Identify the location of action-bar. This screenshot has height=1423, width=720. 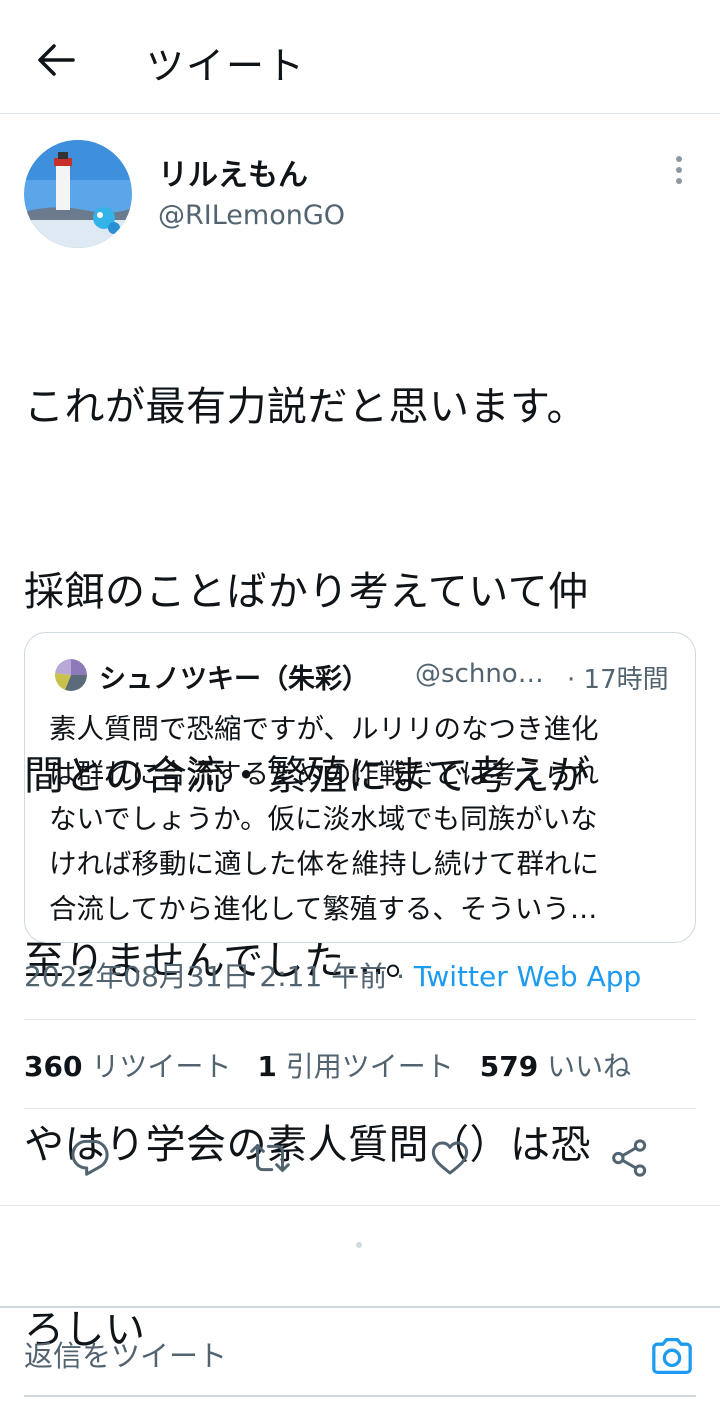
(360, 1158).